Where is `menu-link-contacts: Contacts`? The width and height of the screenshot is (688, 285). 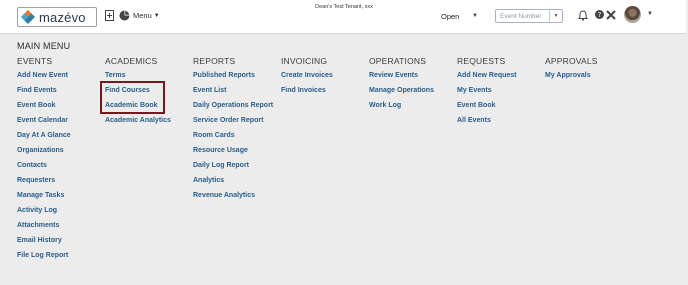 menu-link-contacts: Contacts is located at coordinates (44, 169).